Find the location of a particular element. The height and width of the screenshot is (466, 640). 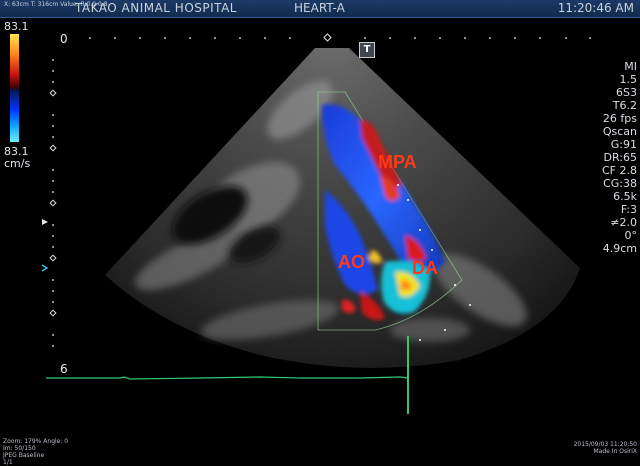

text-annotation-button: T is located at coordinates (367, 50).